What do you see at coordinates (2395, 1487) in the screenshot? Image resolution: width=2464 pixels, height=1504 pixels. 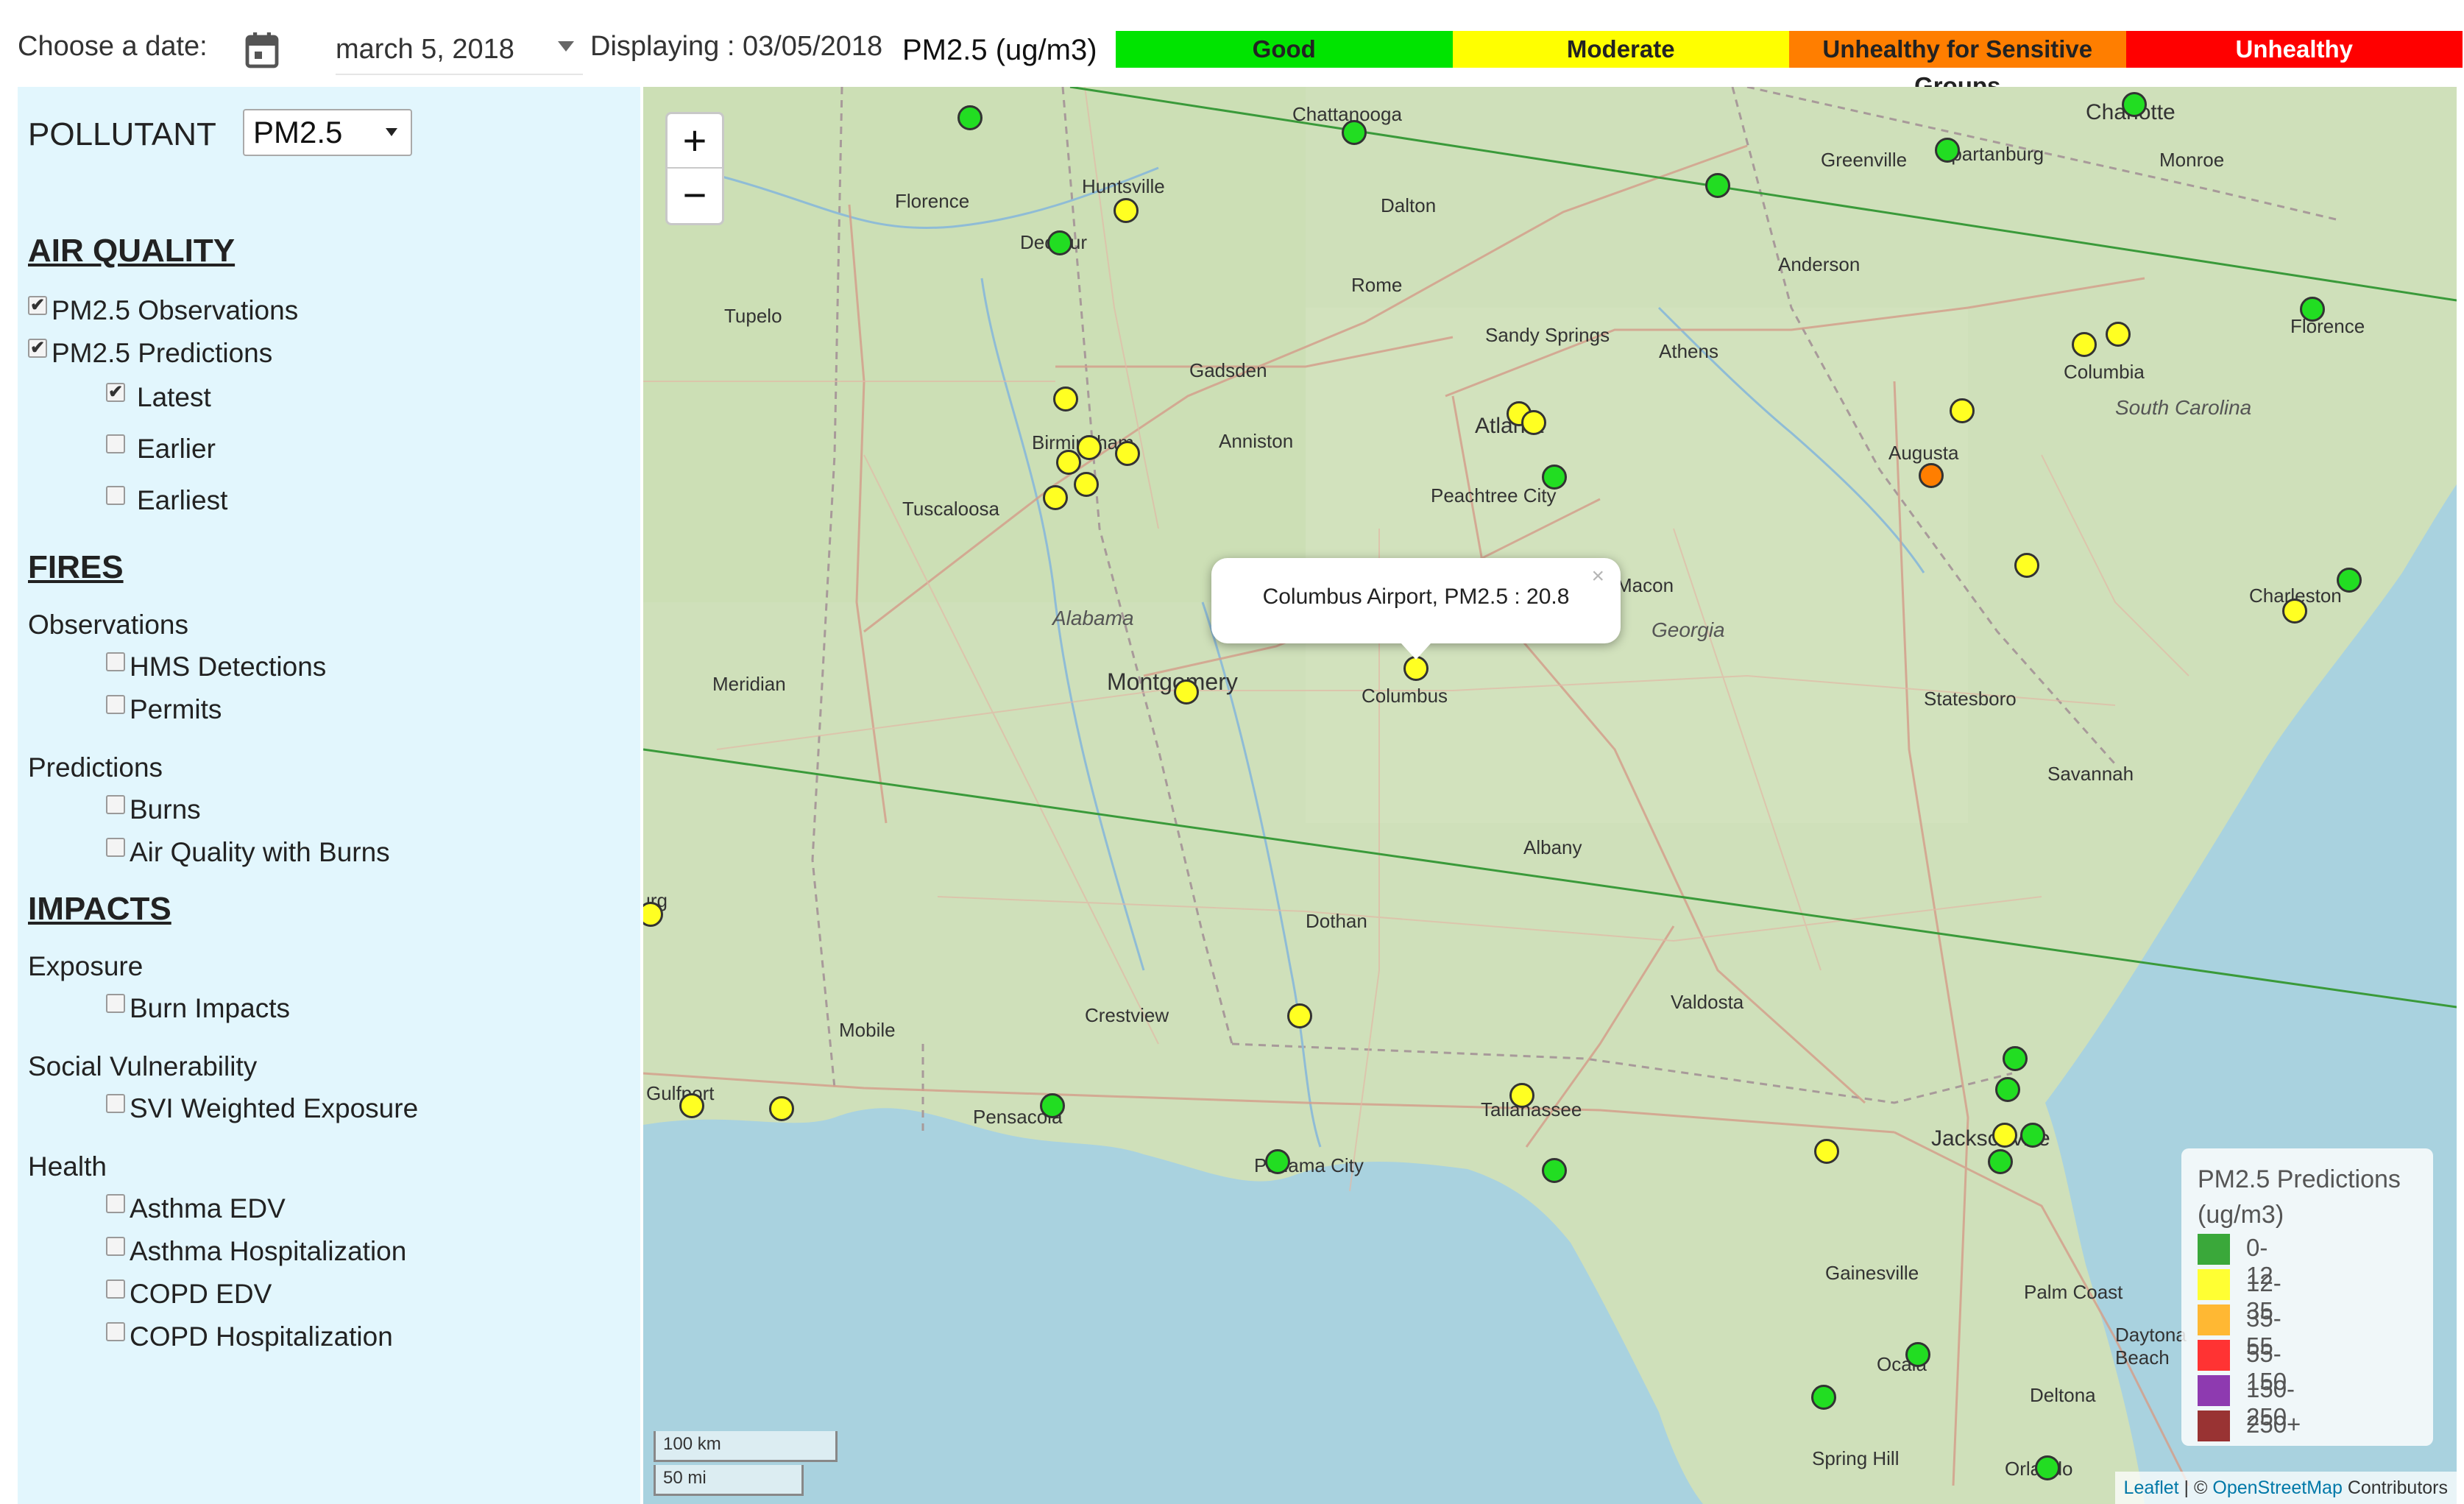 I see `attribution-contributors: Contributors` at bounding box center [2395, 1487].